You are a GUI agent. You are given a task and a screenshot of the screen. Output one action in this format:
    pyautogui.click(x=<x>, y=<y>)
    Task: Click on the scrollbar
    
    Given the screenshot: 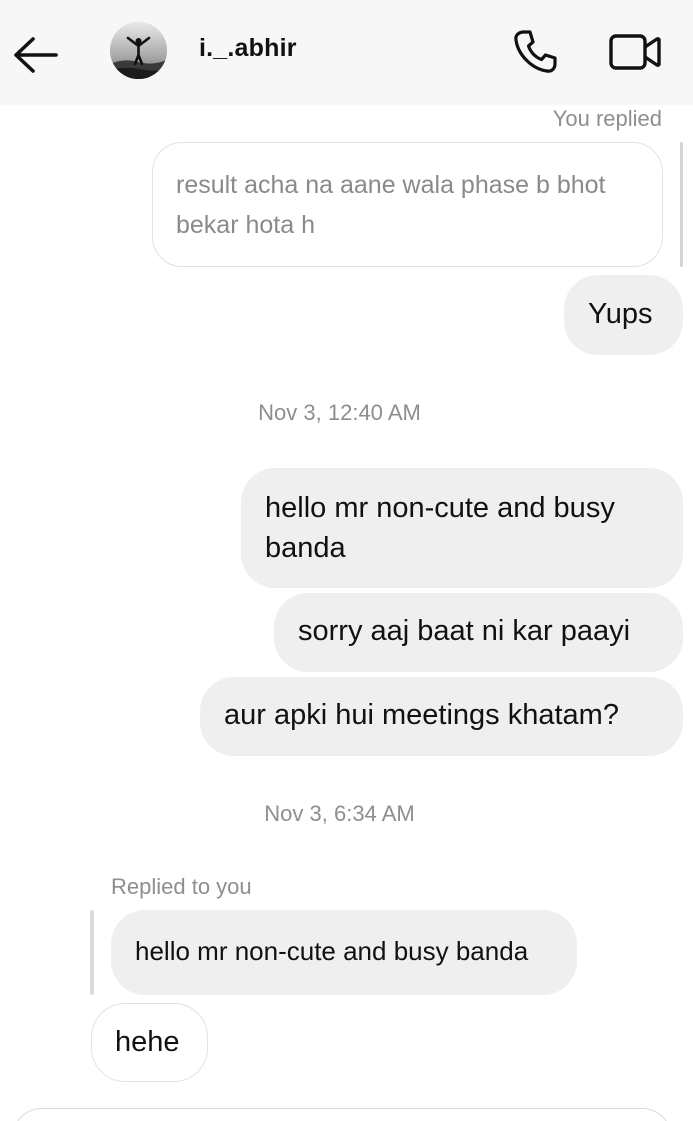 What is the action you would take?
    pyautogui.click(x=681, y=204)
    